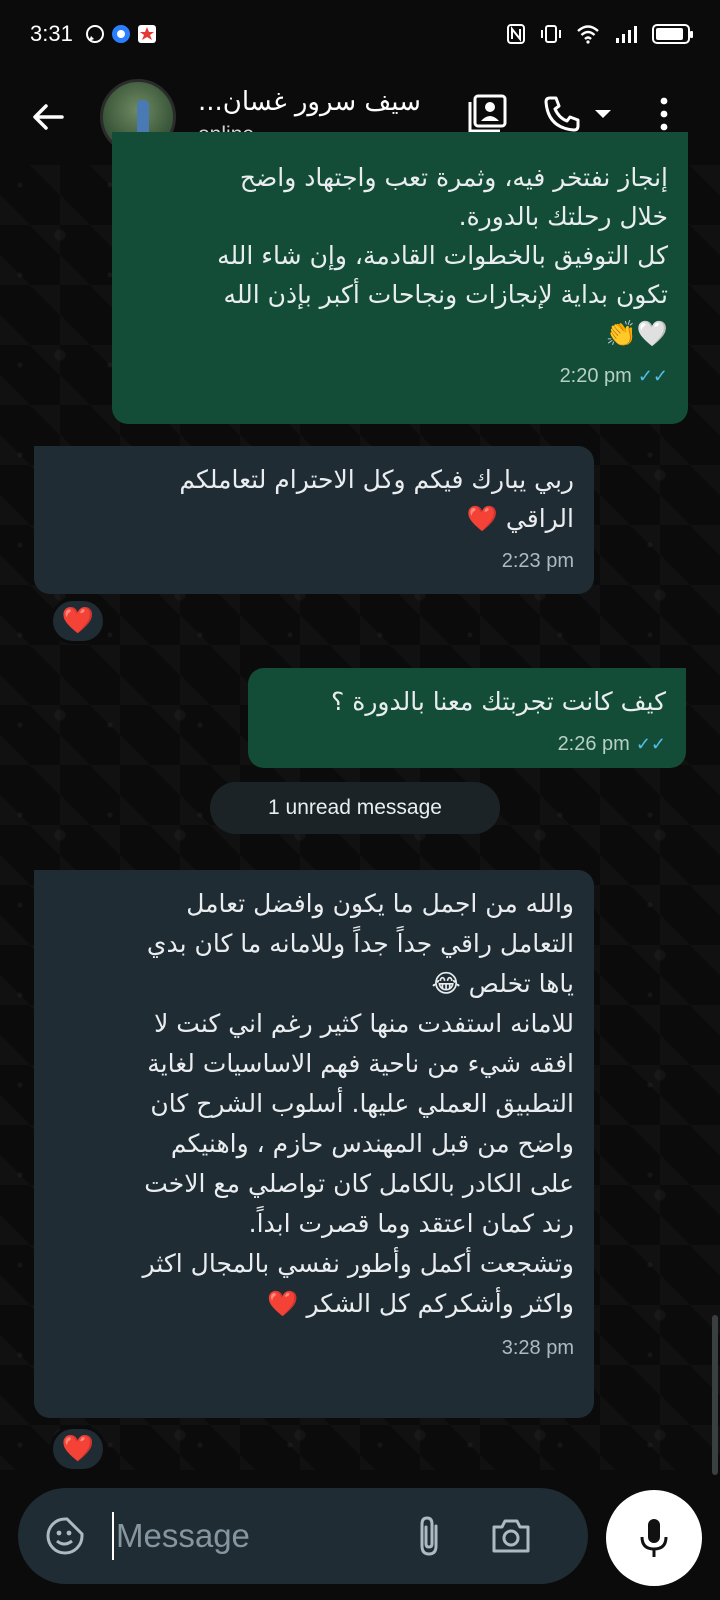  What do you see at coordinates (603, 114) in the screenshot?
I see `dropdown-icon` at bounding box center [603, 114].